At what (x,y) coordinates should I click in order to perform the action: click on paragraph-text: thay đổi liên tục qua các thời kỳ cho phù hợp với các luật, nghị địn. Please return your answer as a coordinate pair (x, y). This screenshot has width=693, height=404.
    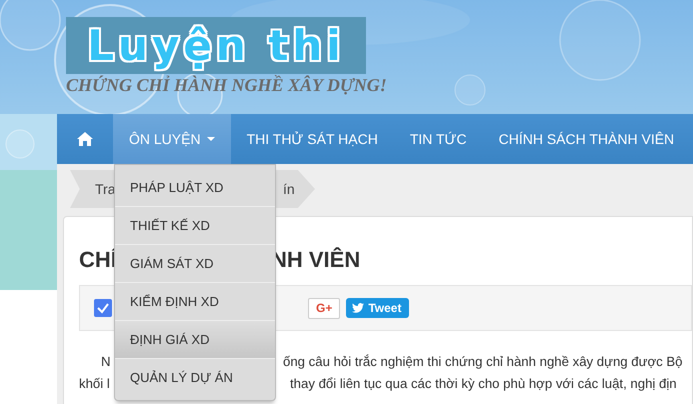
    Looking at the image, I should click on (483, 384).